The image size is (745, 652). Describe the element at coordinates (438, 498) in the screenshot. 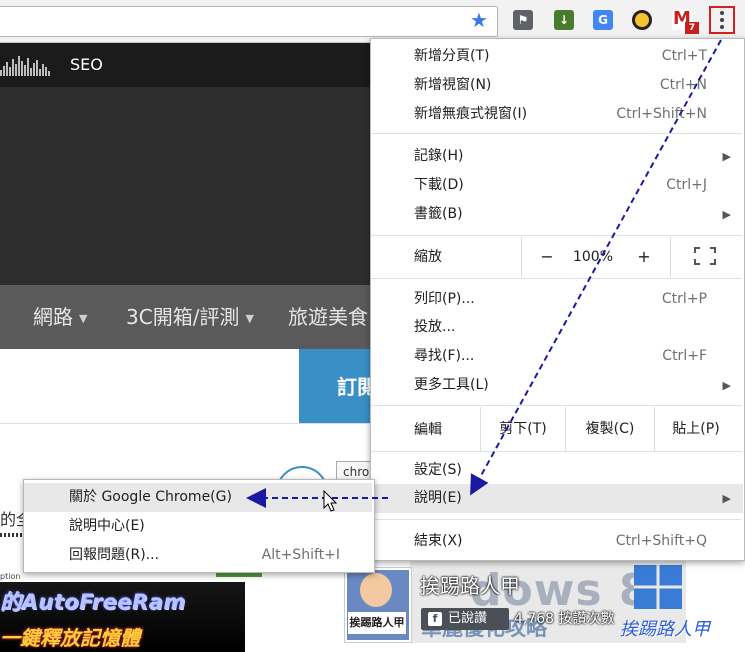

I see `menu-item-label: 說明(E)` at that location.